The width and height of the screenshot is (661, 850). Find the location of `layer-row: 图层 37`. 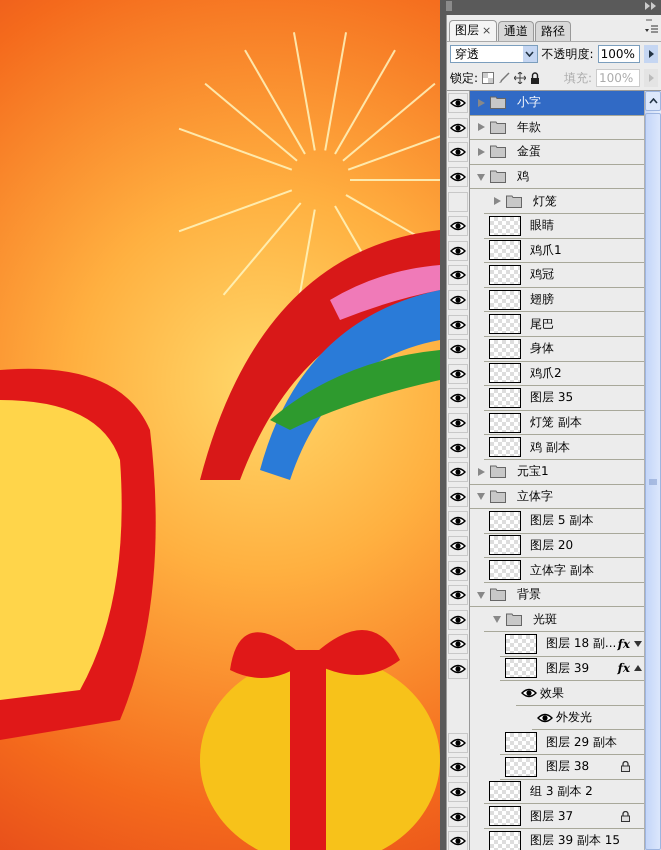

layer-row: 图层 37 is located at coordinates (564, 816).